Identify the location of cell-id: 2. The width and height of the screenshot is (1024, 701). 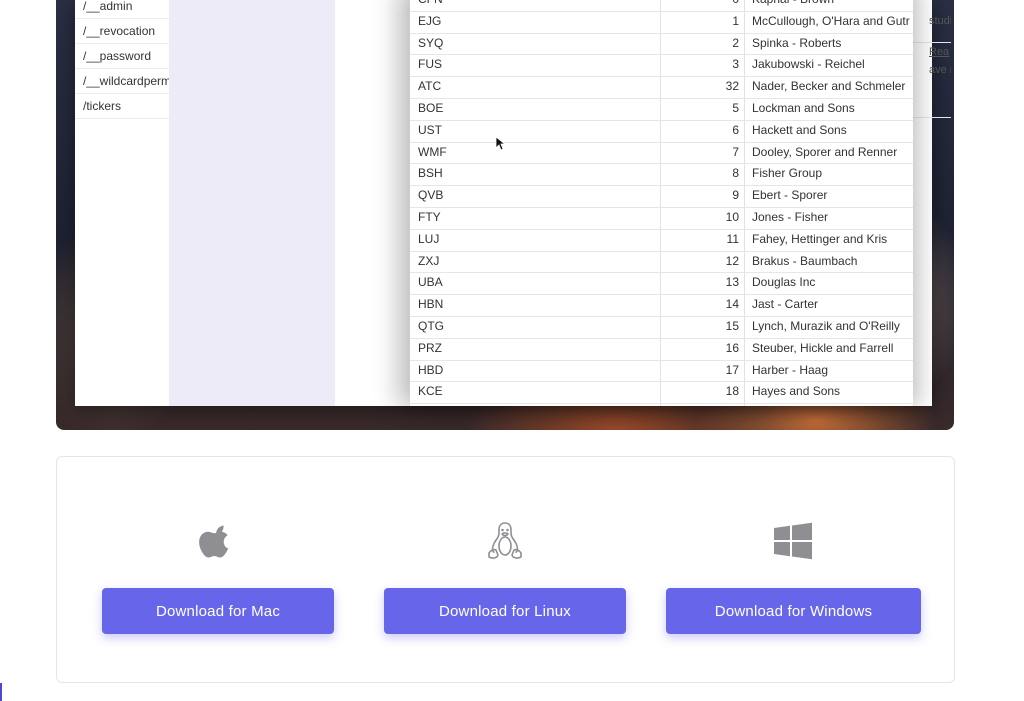
(735, 42).